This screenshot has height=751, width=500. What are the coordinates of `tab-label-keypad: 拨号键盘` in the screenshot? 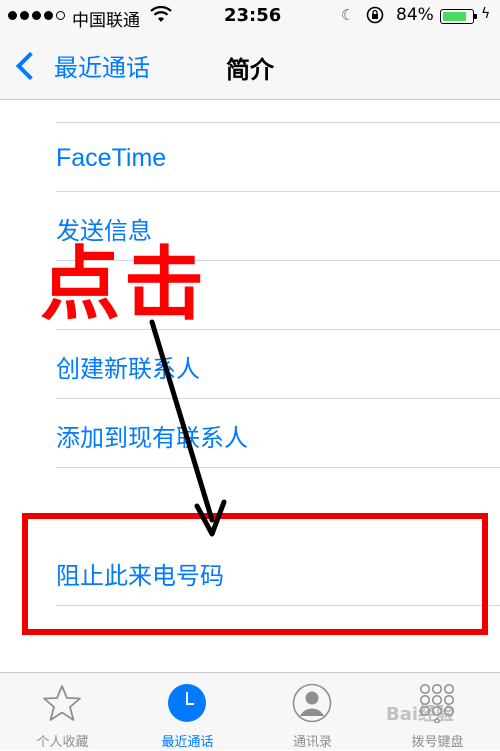 It's located at (437, 742).